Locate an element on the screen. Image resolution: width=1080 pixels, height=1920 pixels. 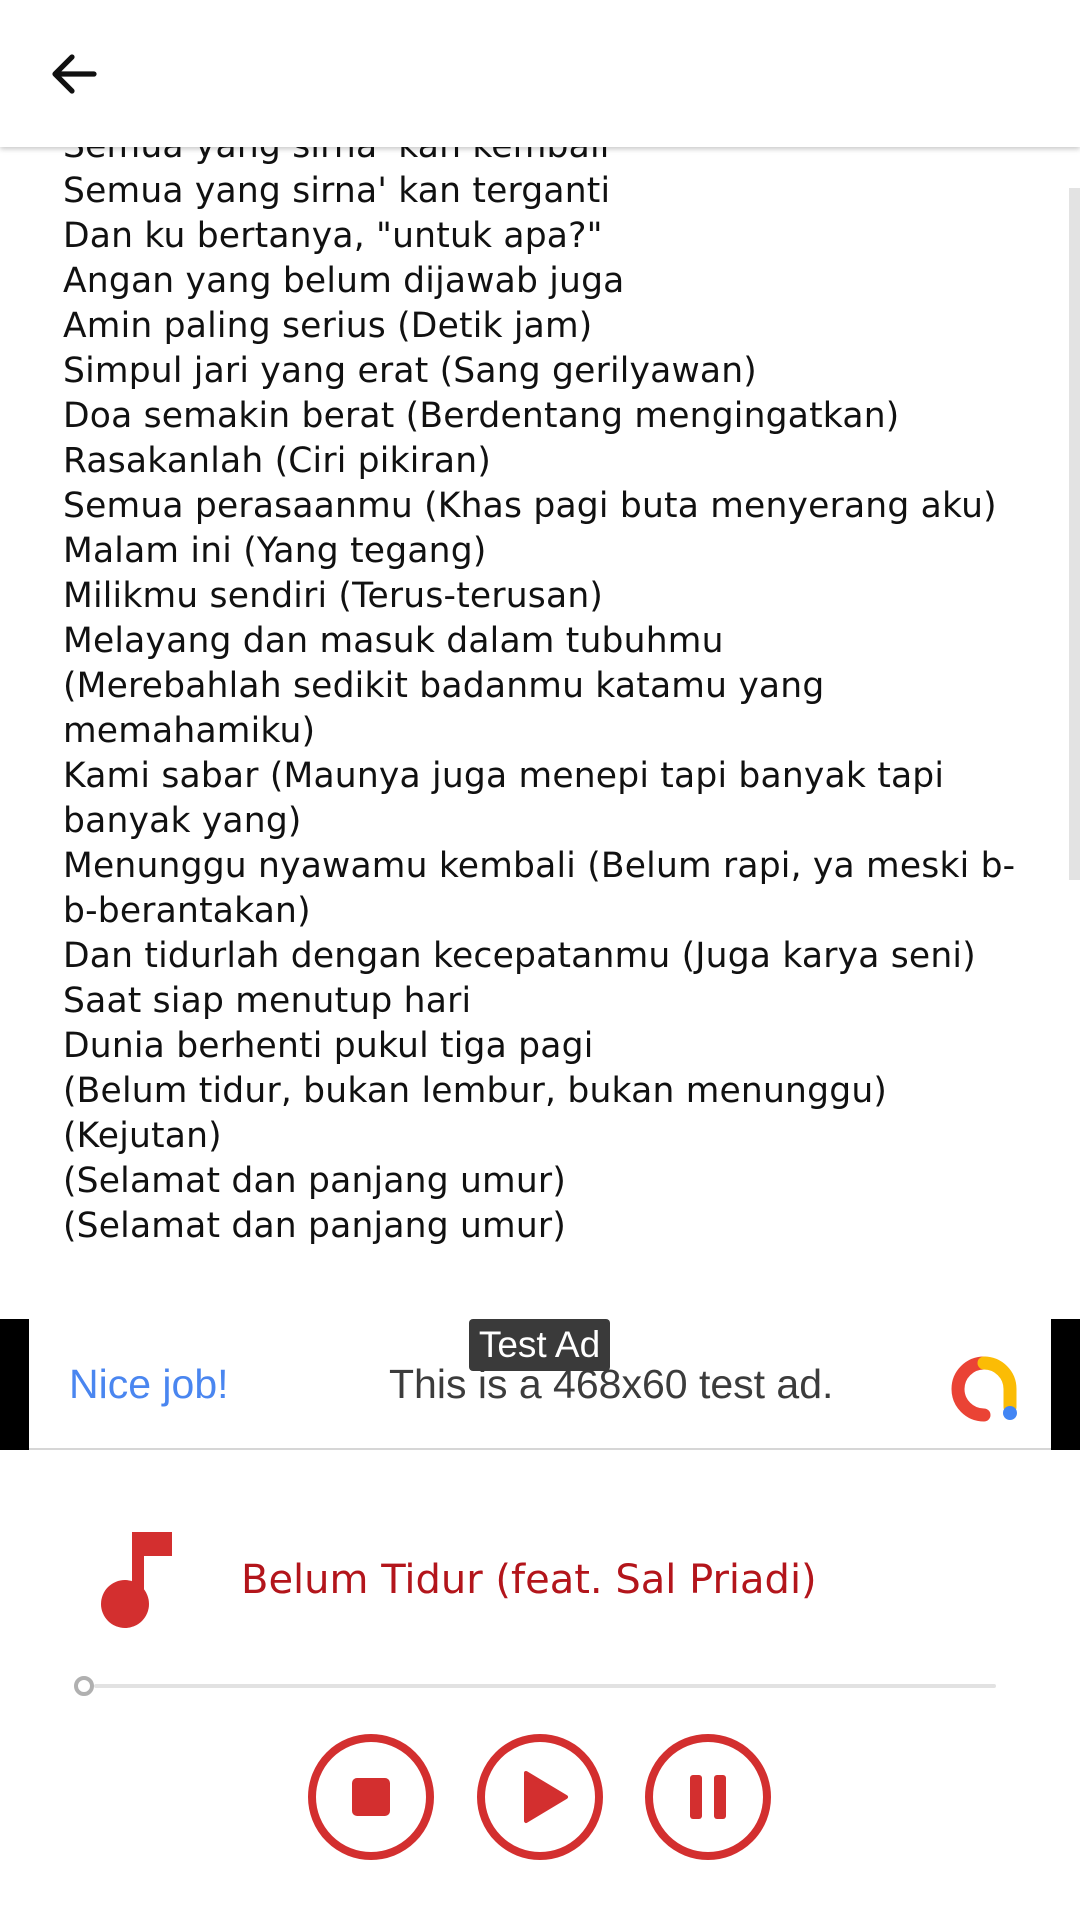
play-icon is located at coordinates (540, 1797).